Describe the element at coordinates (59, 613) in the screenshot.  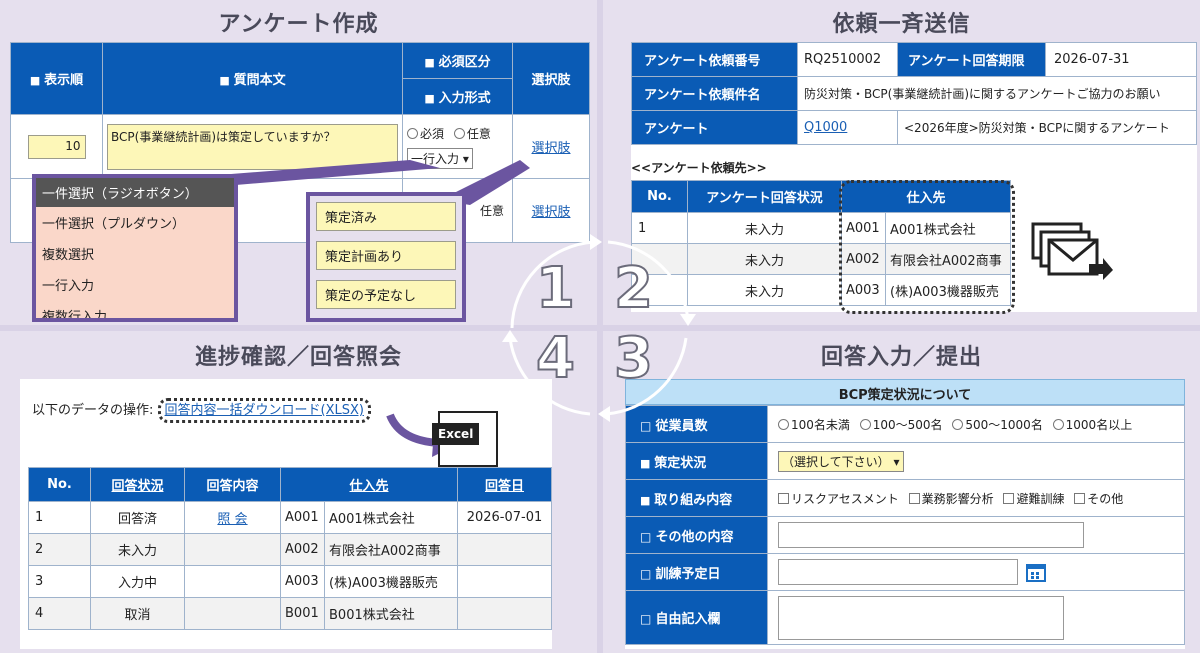
I see `row-no: 4` at that location.